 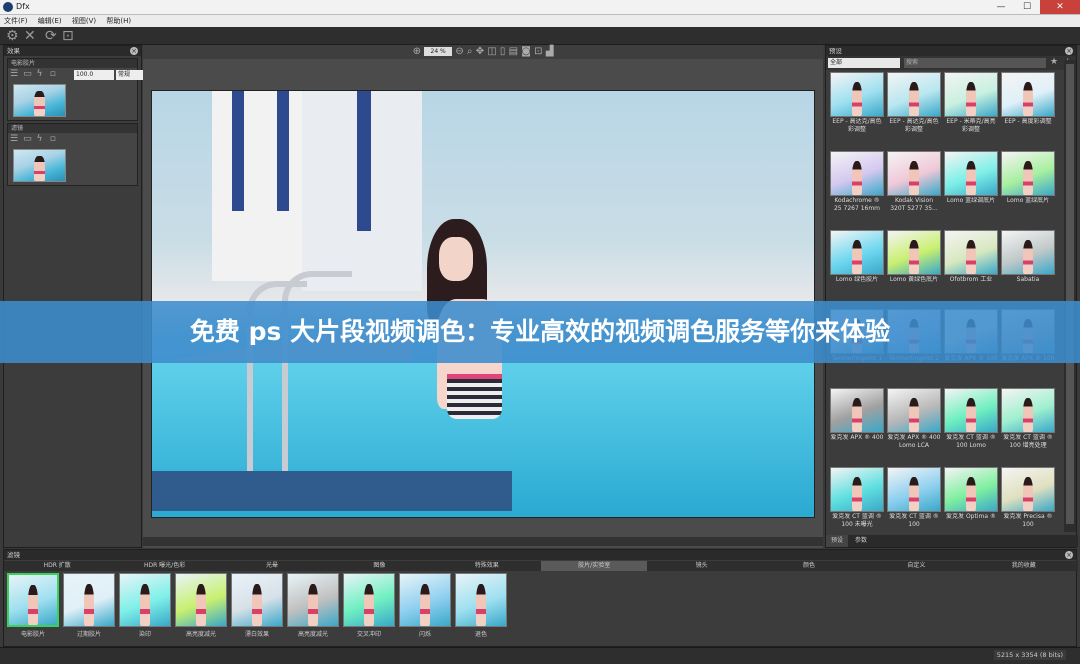 I want to click on filter-tab: 镜头, so click(x=701, y=566).